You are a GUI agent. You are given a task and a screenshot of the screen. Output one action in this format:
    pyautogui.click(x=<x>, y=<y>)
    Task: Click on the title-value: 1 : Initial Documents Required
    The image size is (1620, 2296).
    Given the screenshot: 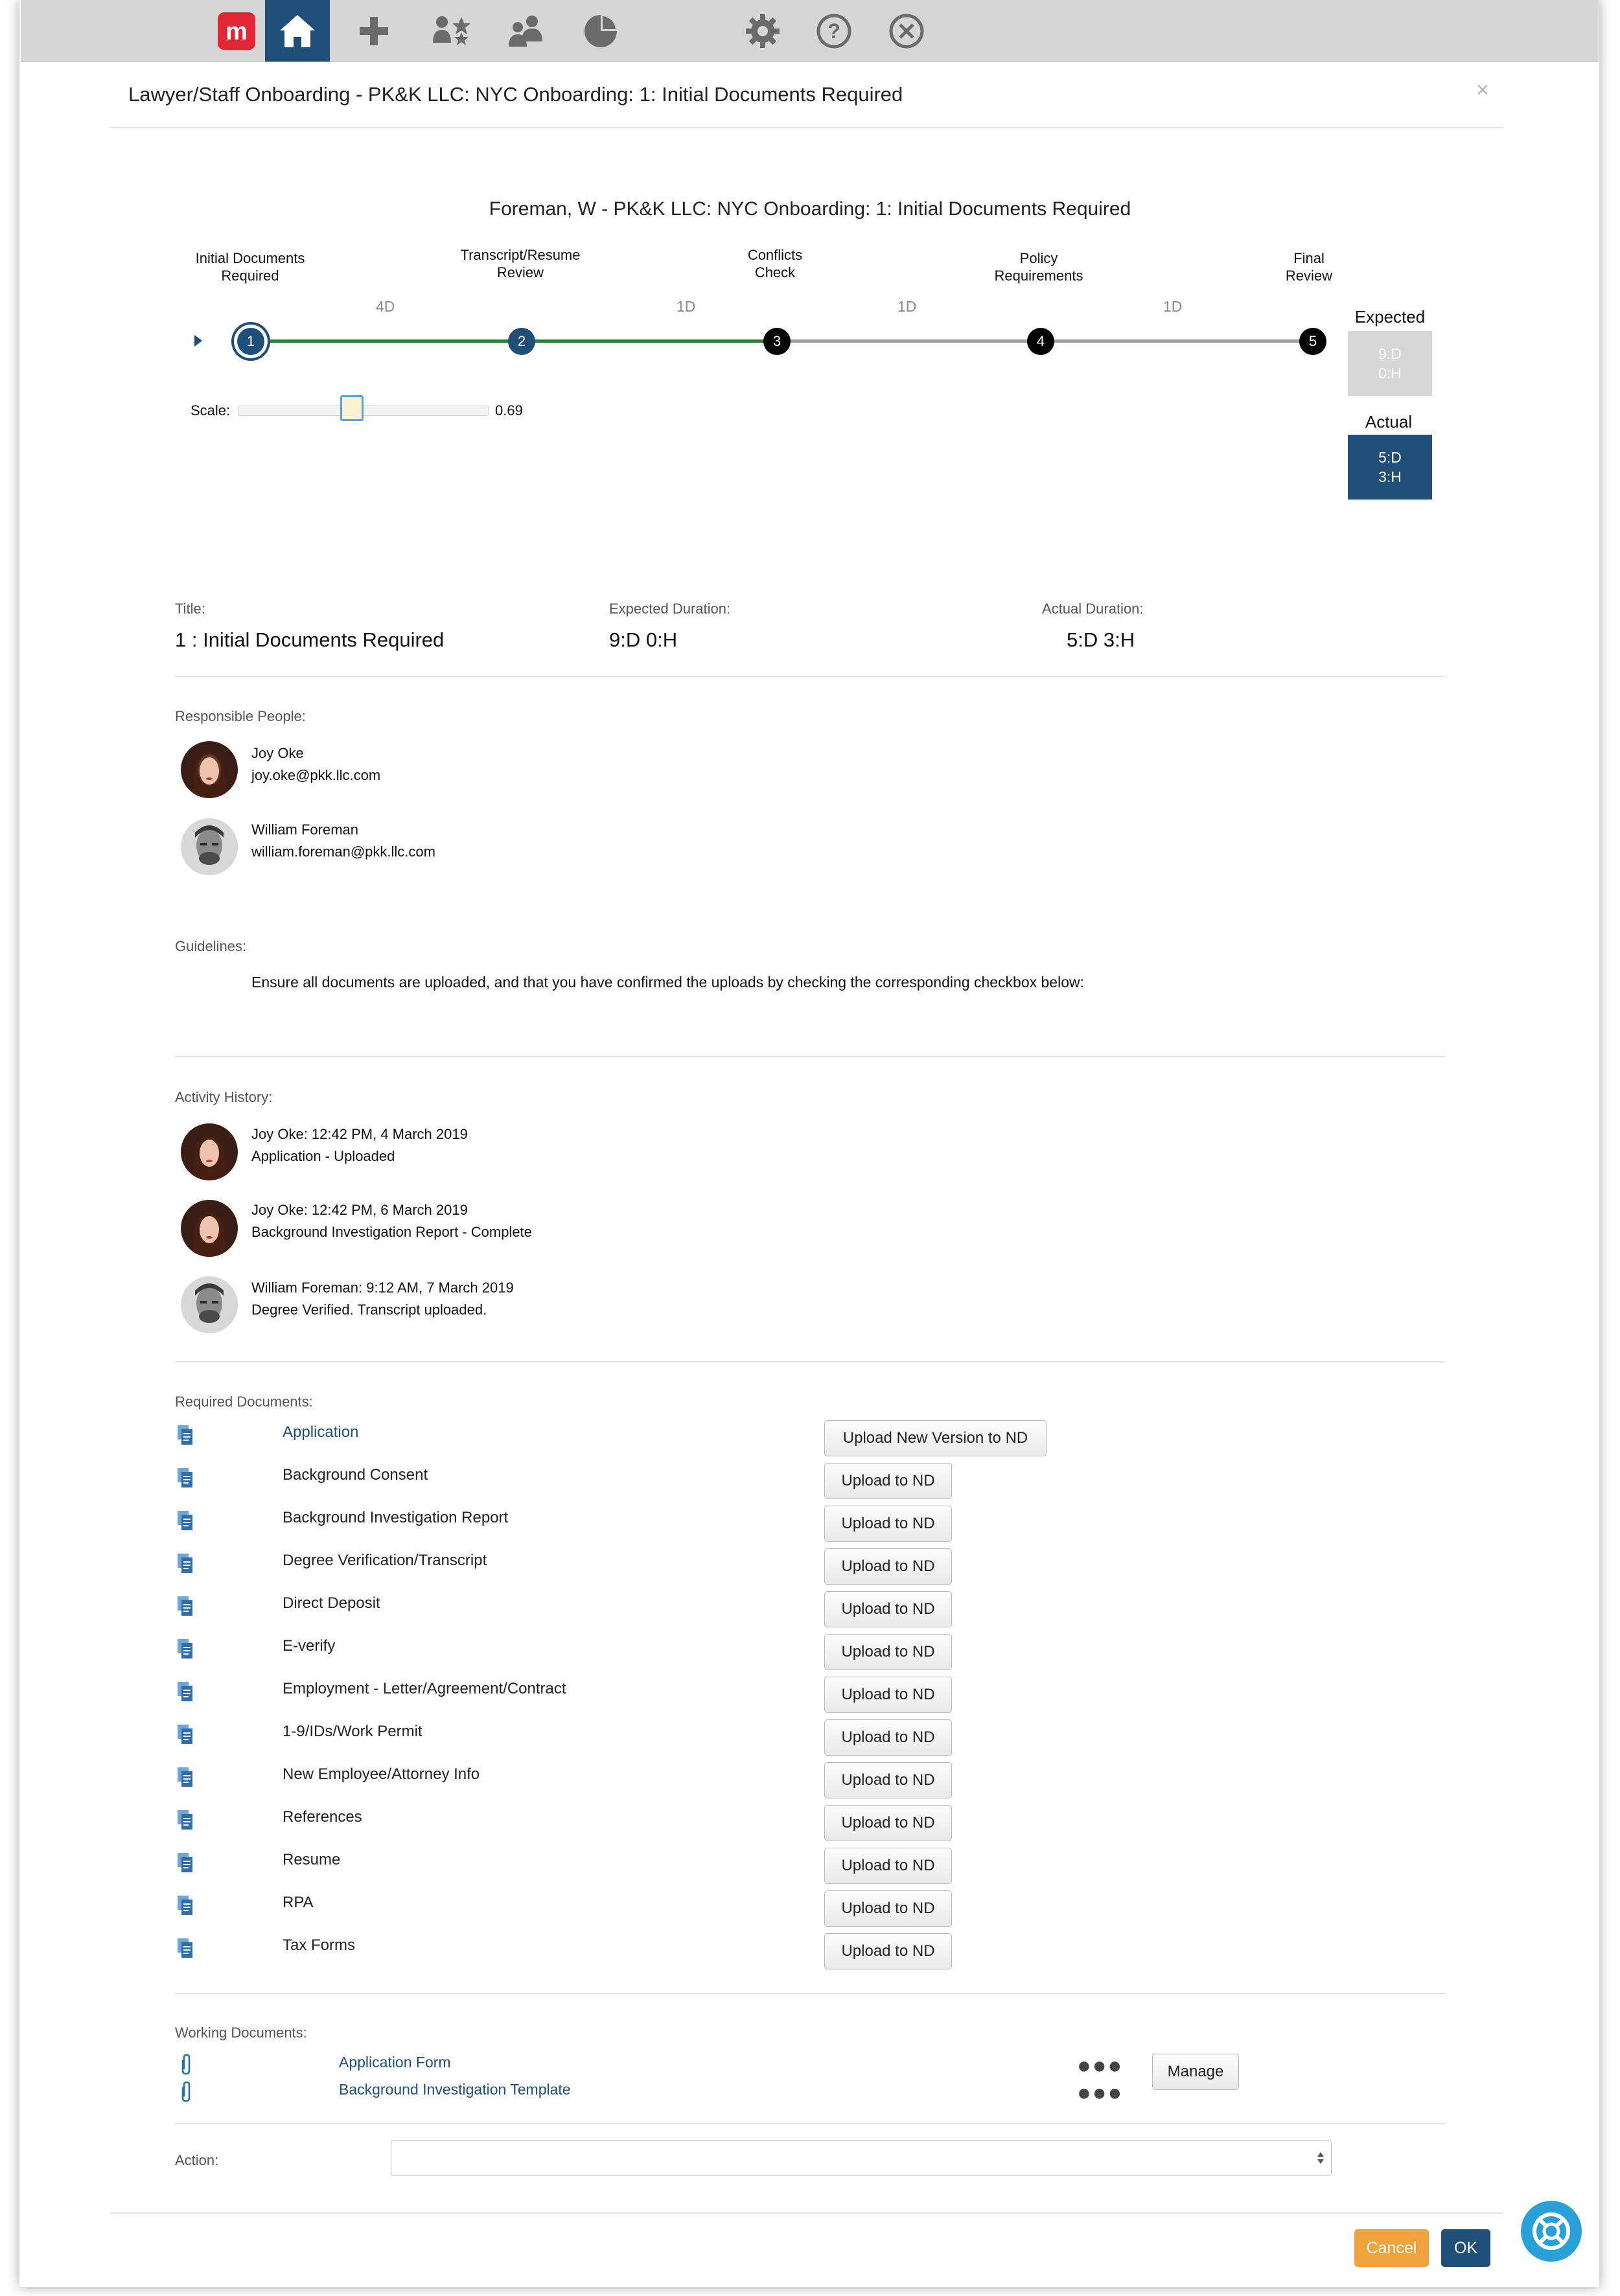 What is the action you would take?
    pyautogui.click(x=310, y=639)
    